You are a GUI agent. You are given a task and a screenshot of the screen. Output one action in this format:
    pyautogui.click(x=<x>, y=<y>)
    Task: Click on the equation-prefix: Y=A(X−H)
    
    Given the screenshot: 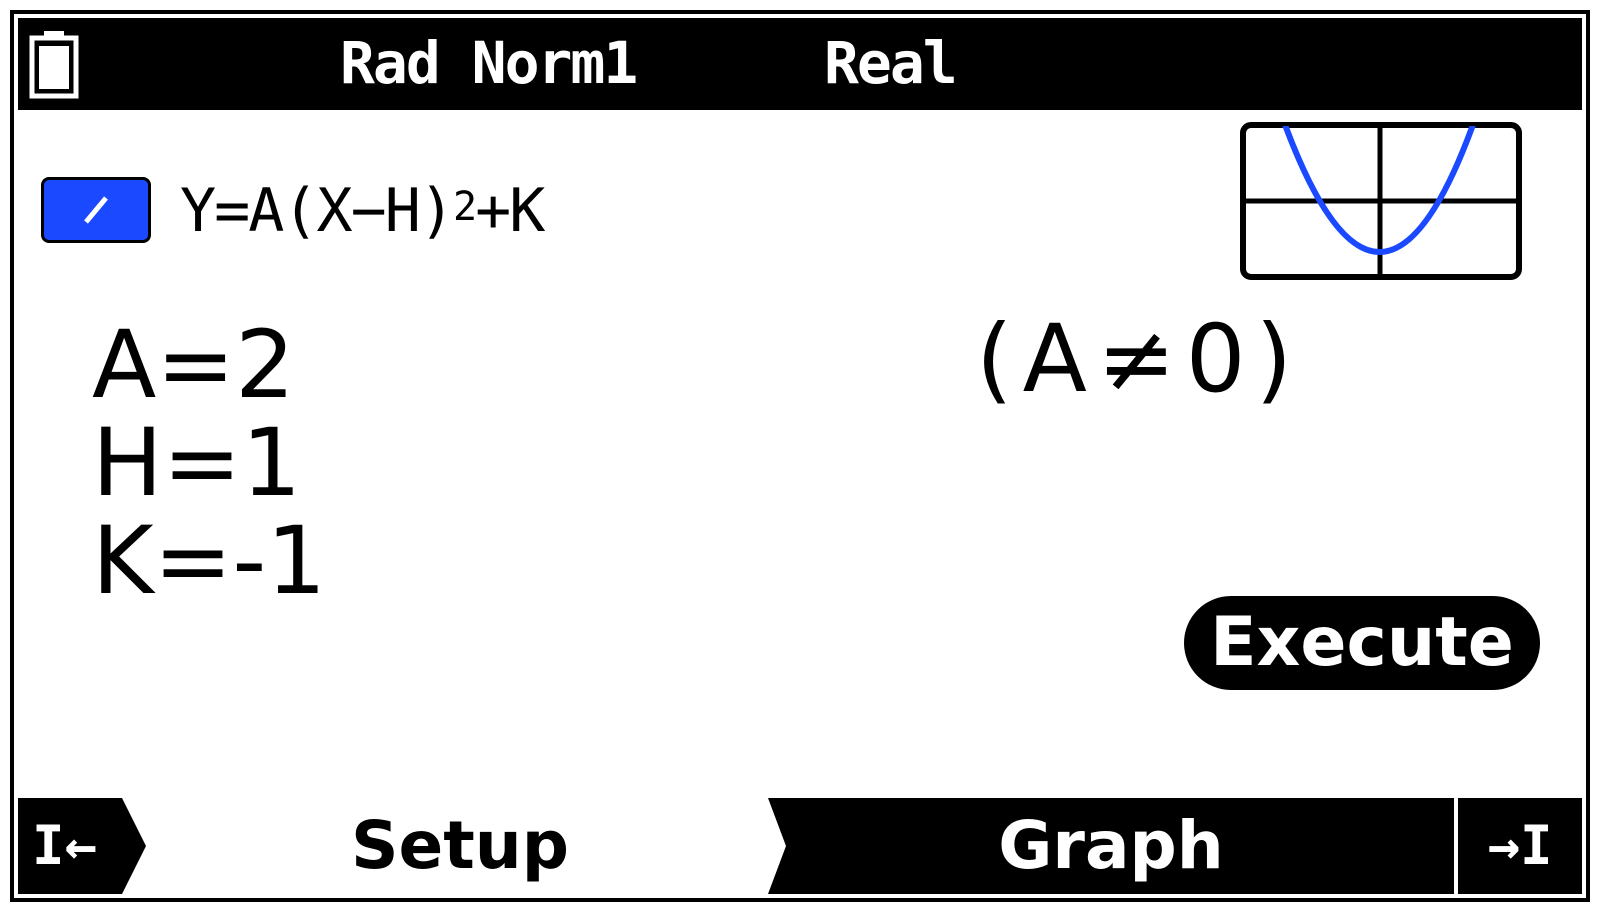 What is the action you would take?
    pyautogui.click(x=317, y=211)
    